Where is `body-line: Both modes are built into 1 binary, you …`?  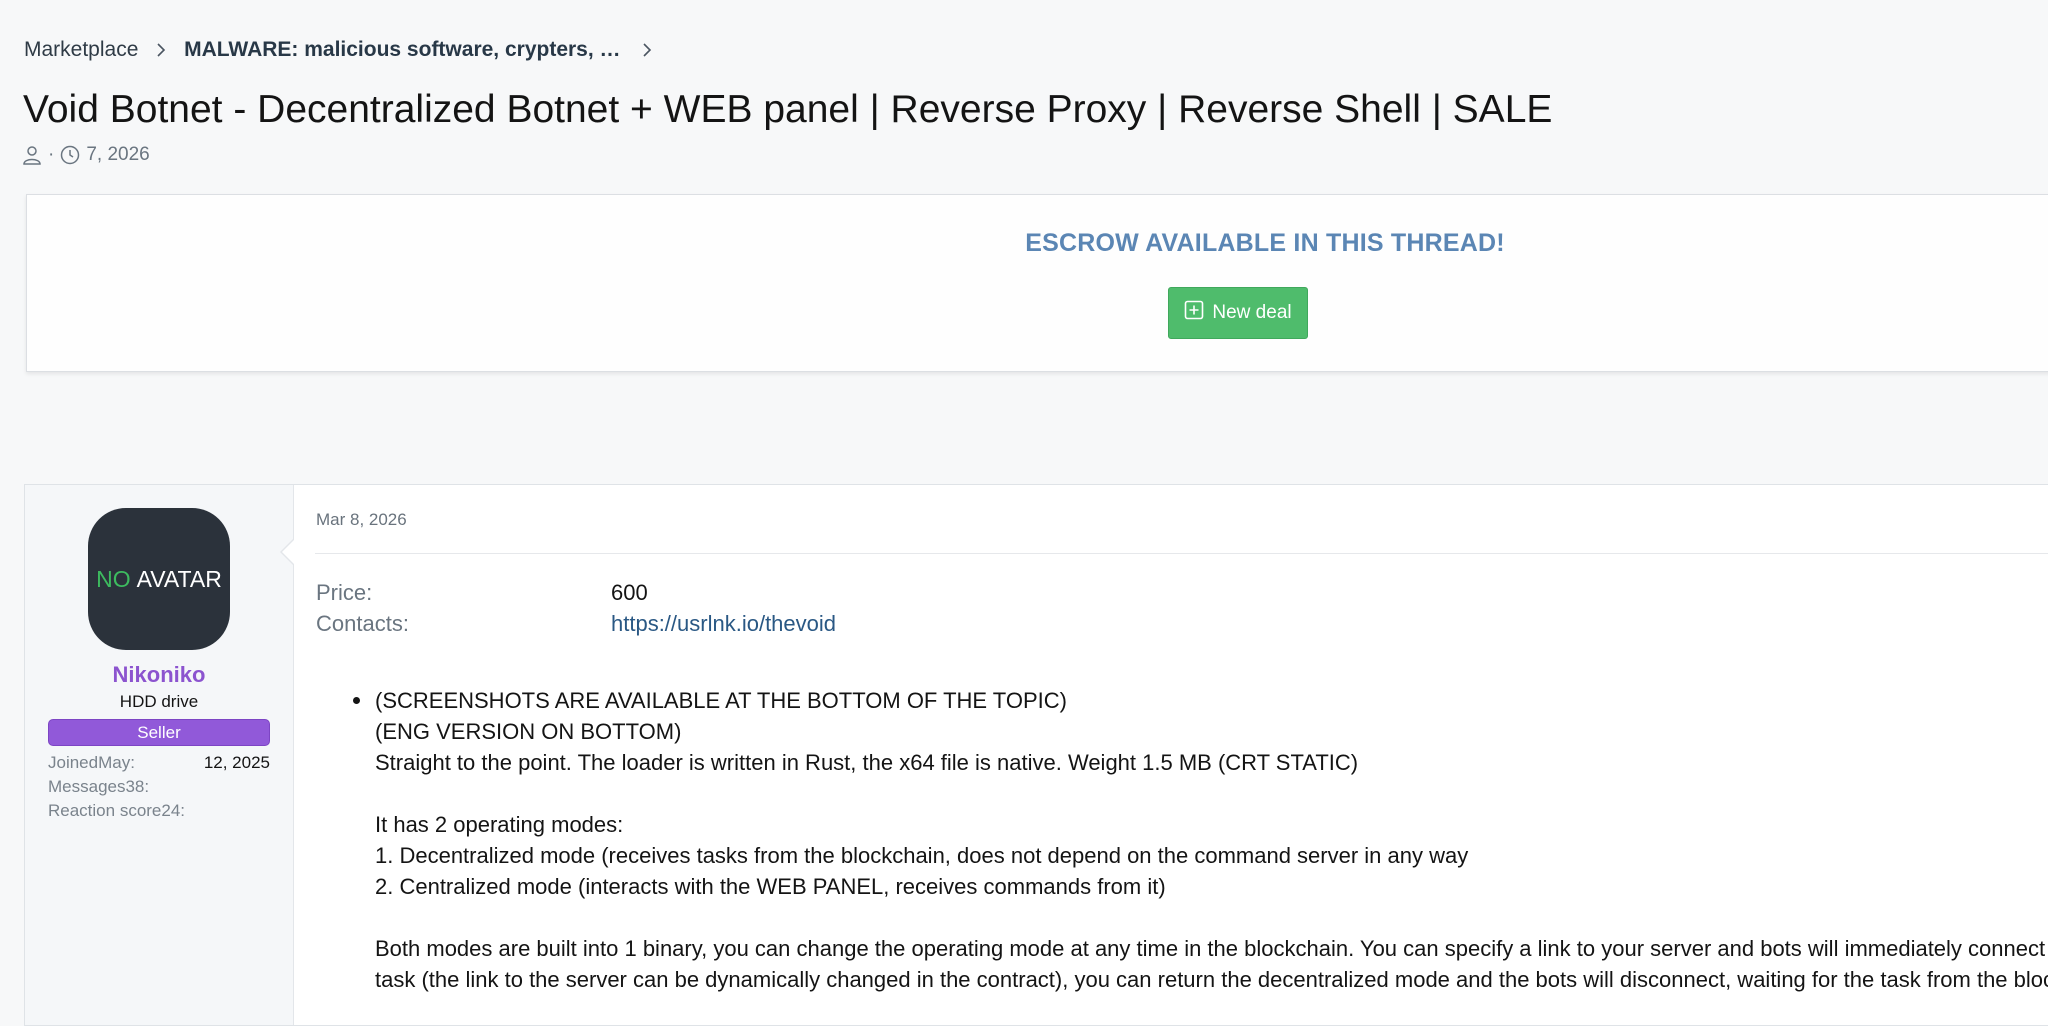 body-line: Both modes are built into 1 binary, you … is located at coordinates (1210, 948).